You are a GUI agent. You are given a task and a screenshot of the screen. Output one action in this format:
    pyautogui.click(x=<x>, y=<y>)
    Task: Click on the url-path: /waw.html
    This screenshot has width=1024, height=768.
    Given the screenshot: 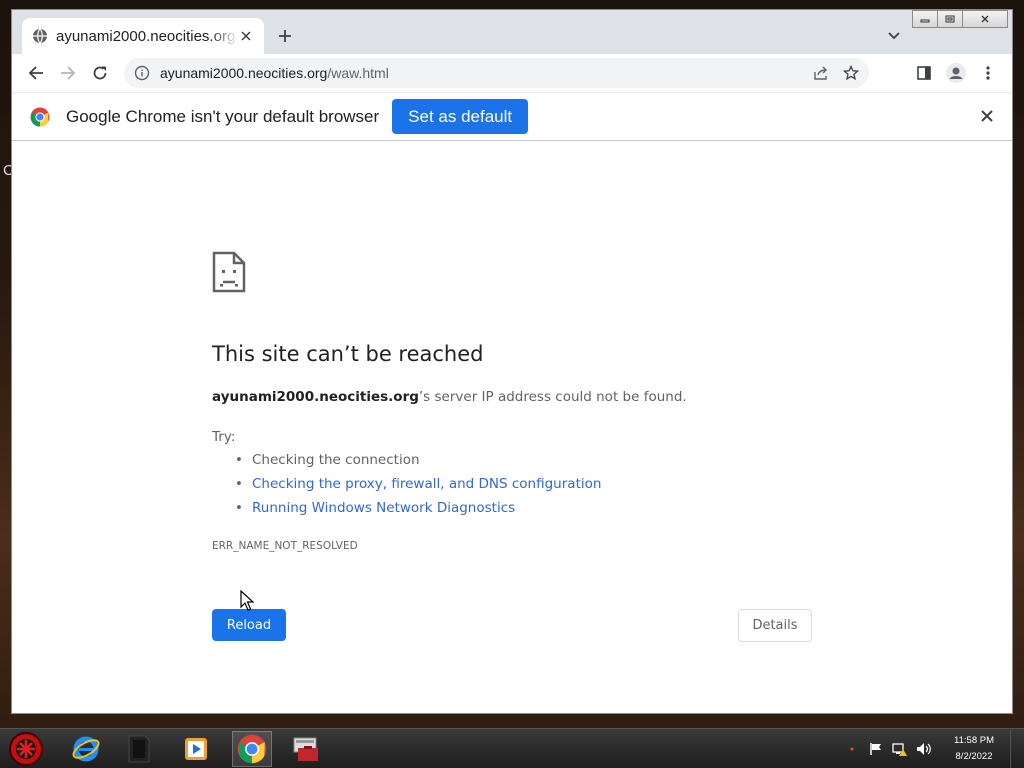 What is the action you would take?
    pyautogui.click(x=358, y=73)
    